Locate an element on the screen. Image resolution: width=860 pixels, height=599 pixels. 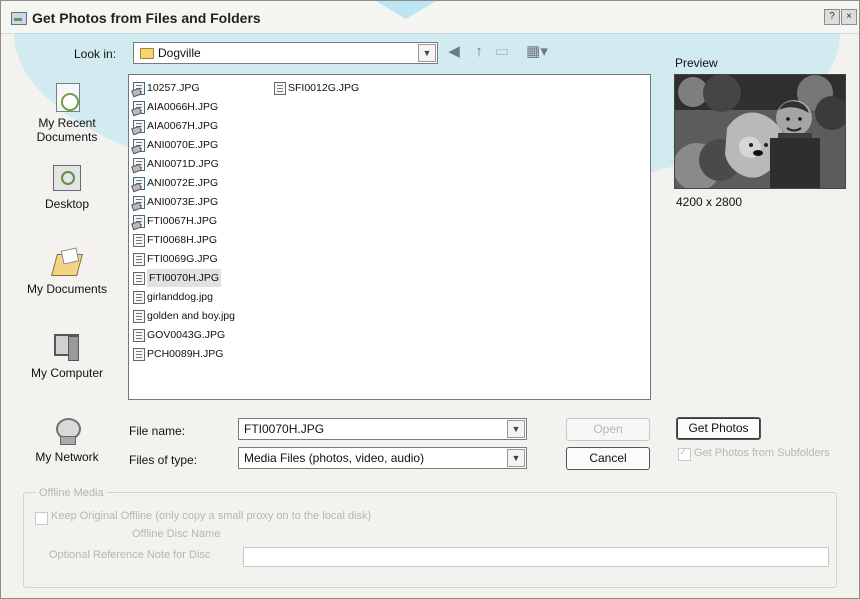
open-button: Open is located at coordinates (608, 429).